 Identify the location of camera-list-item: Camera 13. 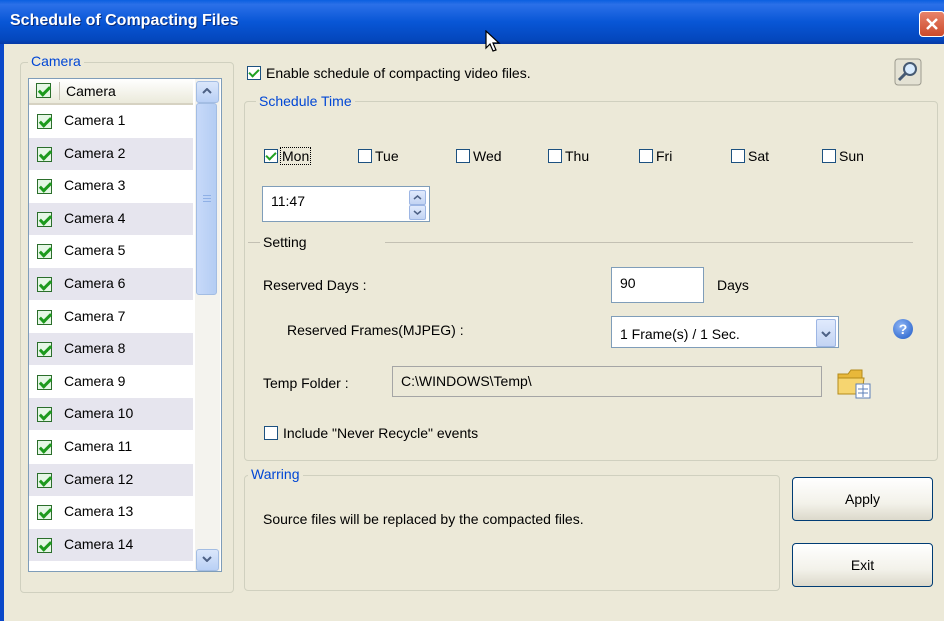
(111, 512).